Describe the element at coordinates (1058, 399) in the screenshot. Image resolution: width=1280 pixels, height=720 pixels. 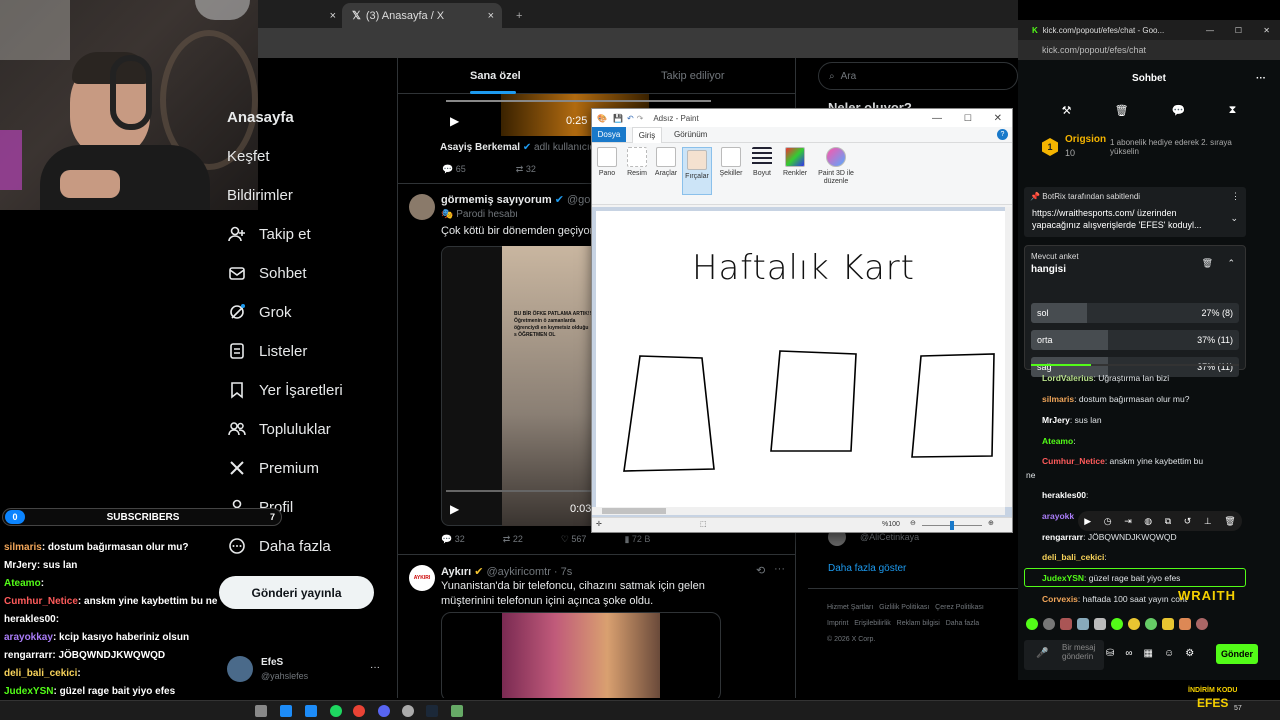
I see `chat-username: silmaris` at that location.